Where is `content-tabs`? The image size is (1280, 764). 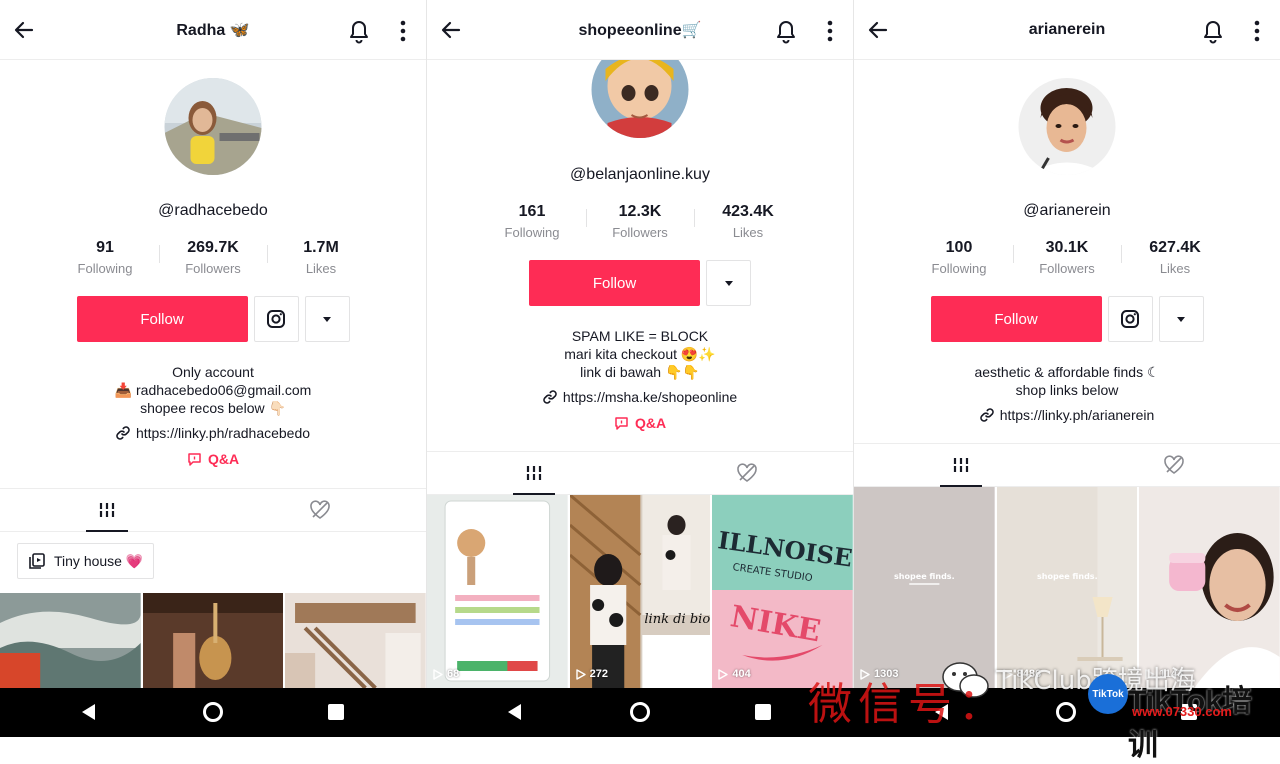 content-tabs is located at coordinates (640, 473).